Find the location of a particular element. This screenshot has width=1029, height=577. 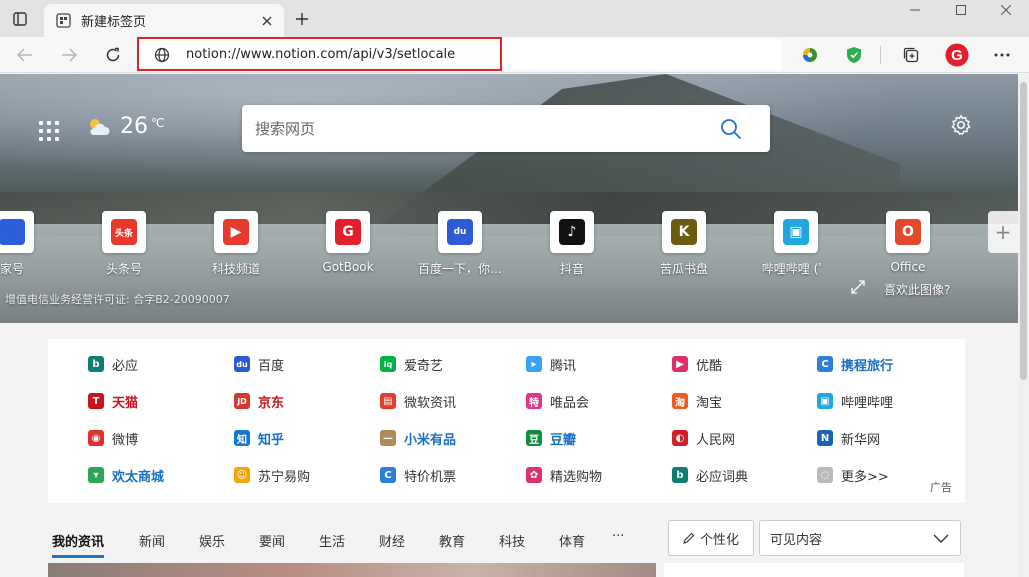

site-link: JD 京东 is located at coordinates (259, 401).